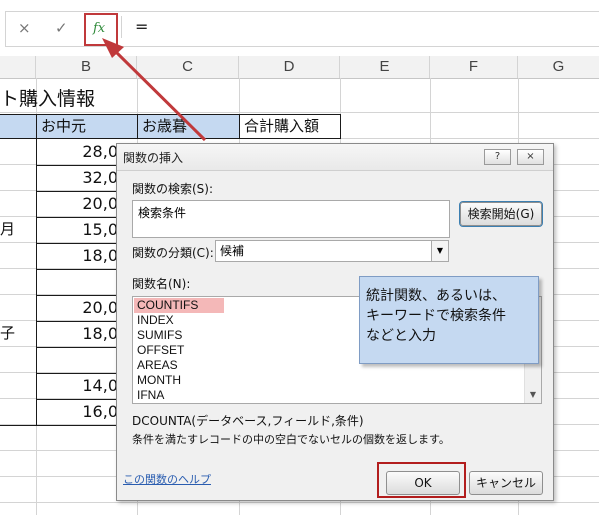 This screenshot has height=515, width=599. Describe the element at coordinates (401, 336) in the screenshot. I see `note-line: などと入力` at that location.